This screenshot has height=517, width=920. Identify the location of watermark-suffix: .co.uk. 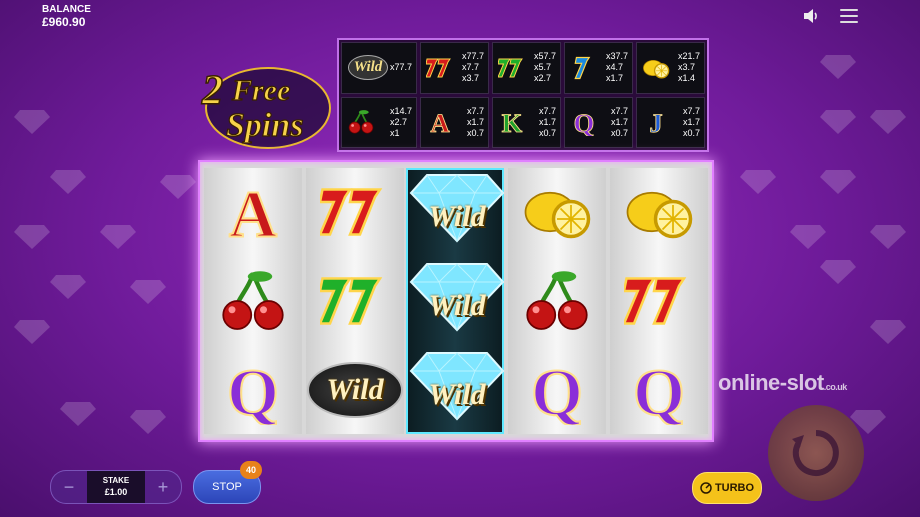
(835, 387).